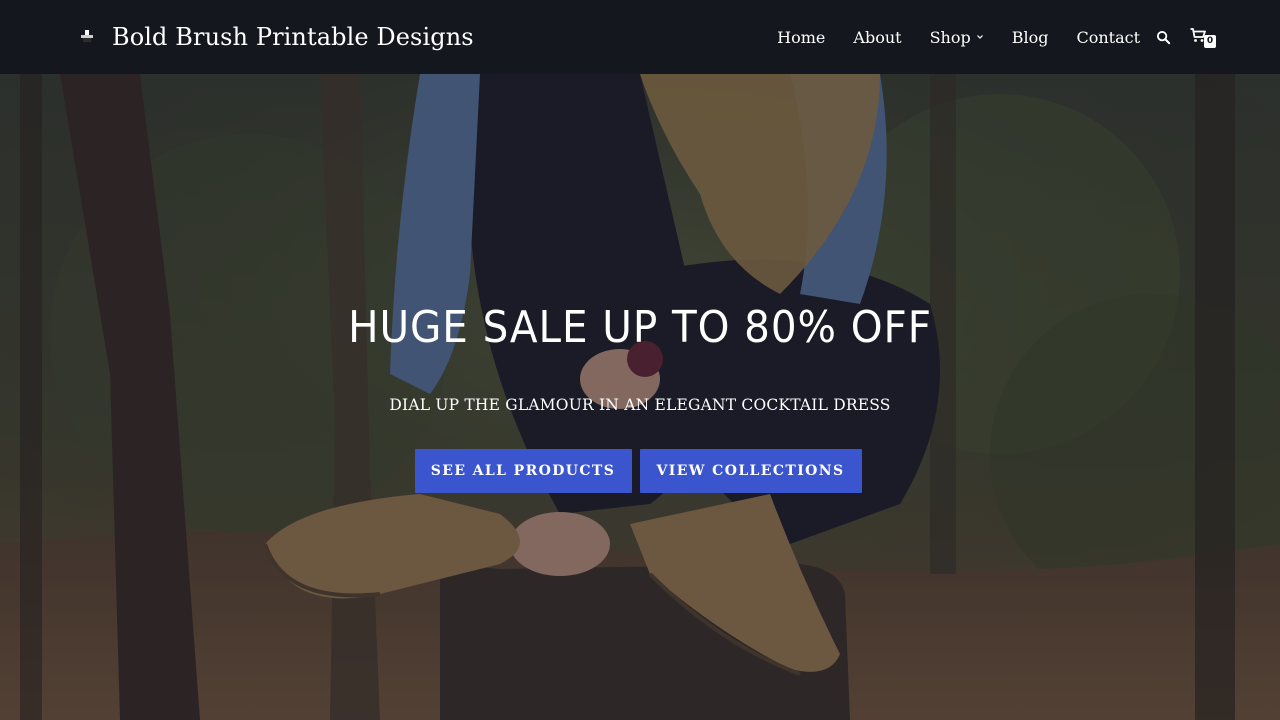  I want to click on nav-item-label: Contact, so click(1108, 37).